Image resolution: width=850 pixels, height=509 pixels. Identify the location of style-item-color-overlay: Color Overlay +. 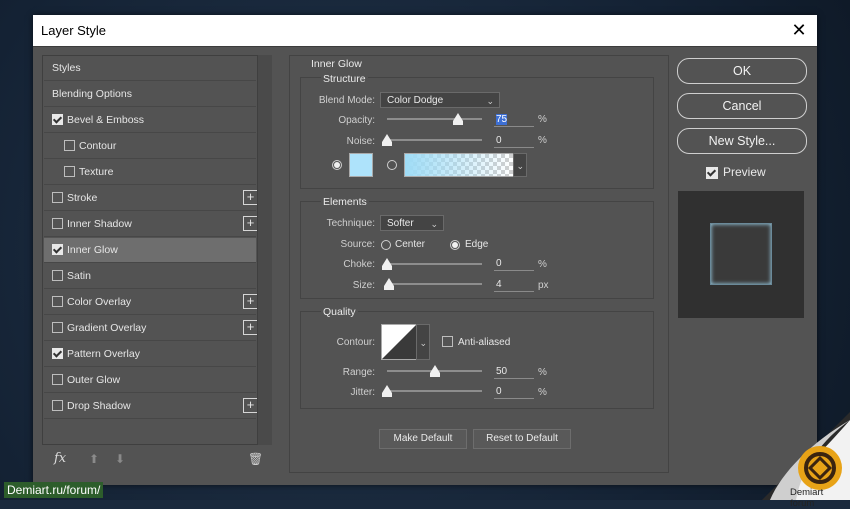
(151, 302).